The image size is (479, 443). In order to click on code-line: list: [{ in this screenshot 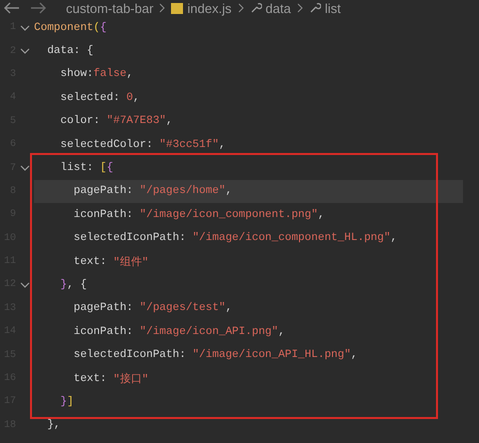, I will do `click(86, 168)`.